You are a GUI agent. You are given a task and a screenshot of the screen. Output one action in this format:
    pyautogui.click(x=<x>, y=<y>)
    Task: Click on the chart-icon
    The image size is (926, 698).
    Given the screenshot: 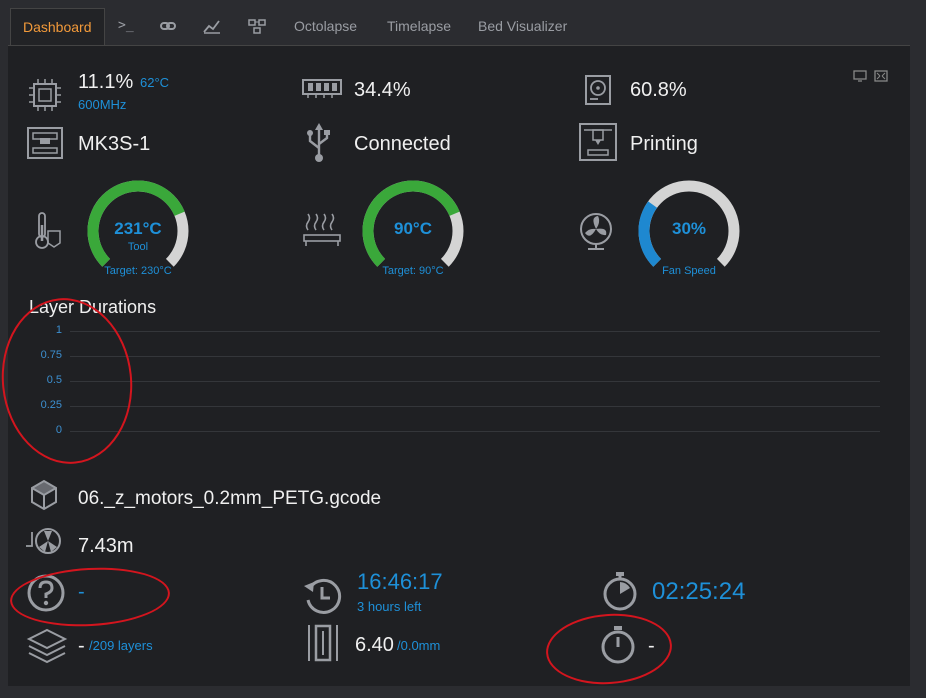 What is the action you would take?
    pyautogui.click(x=211, y=27)
    